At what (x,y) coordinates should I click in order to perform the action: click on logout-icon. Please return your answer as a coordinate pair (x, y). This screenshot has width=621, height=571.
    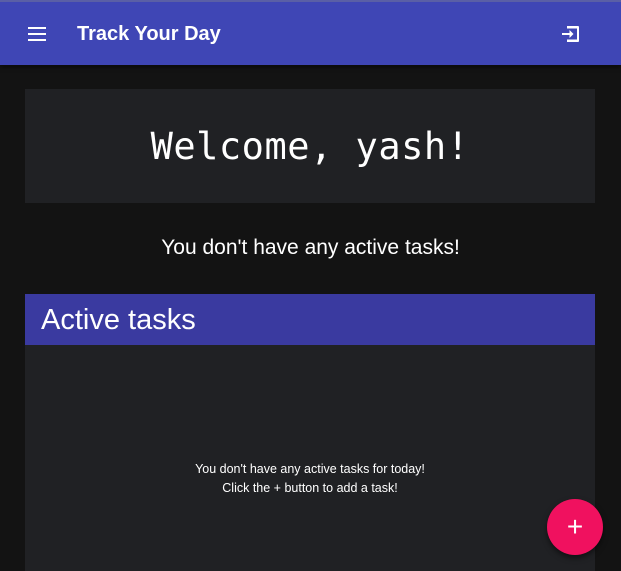
    Looking at the image, I should click on (570, 34).